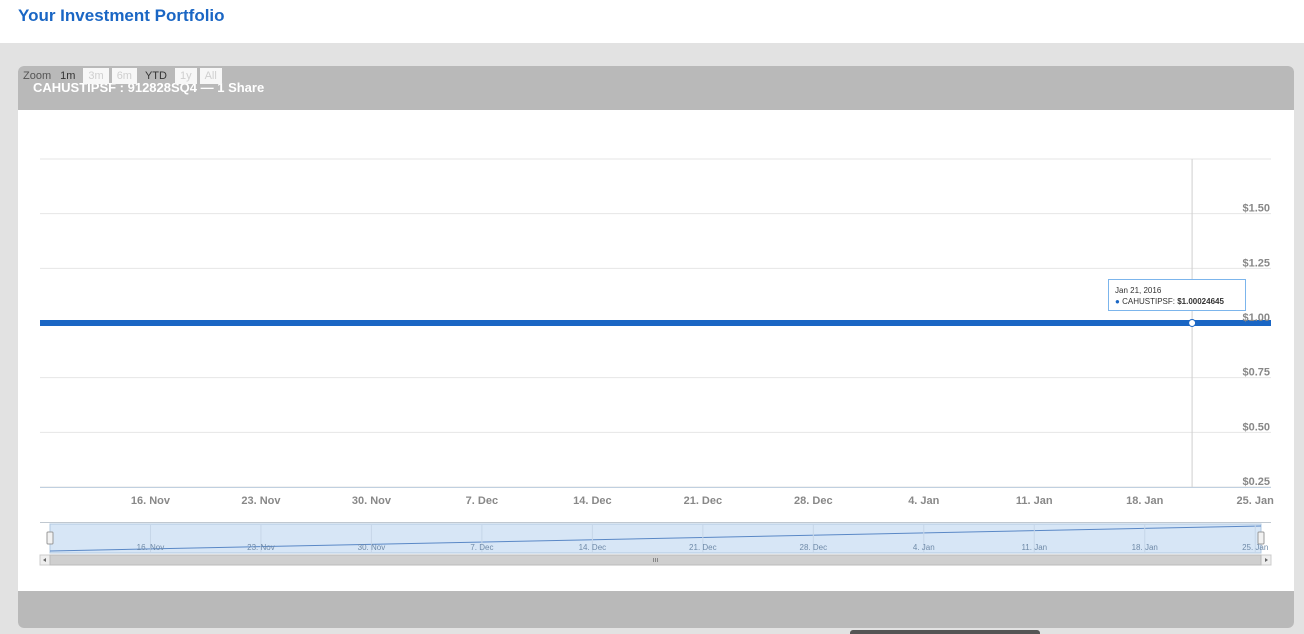 The height and width of the screenshot is (634, 1304). I want to click on navigator-right-handle, so click(1261, 538).